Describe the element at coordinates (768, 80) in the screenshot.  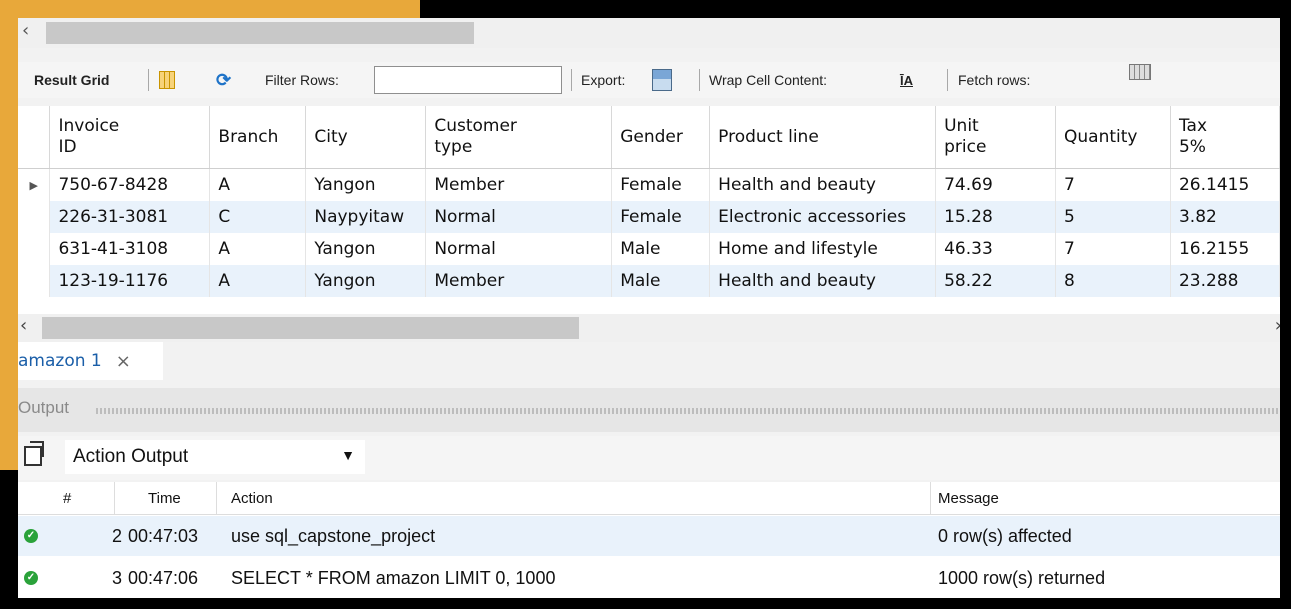
I see `wrap-cell-content-label: Wrap Cell Content:` at that location.